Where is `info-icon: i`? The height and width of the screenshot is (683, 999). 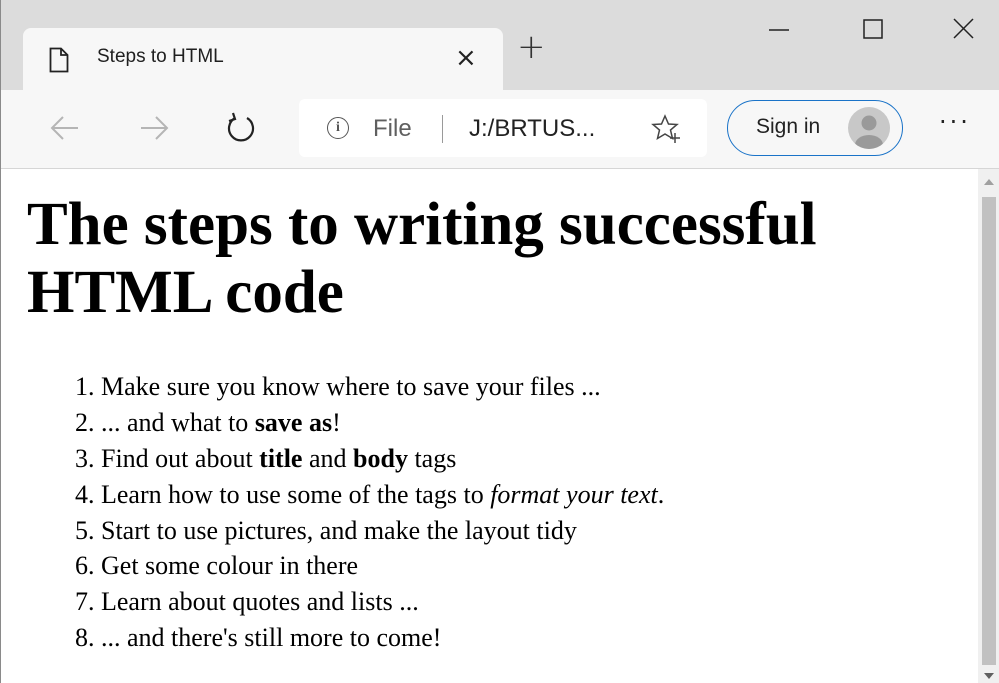
info-icon: i is located at coordinates (338, 128).